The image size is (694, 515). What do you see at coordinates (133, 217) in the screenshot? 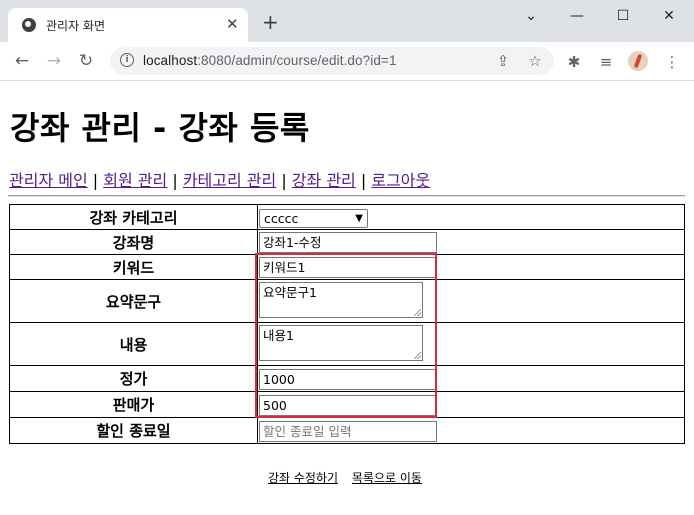
I see `category-label: 강좌 카테고리` at bounding box center [133, 217].